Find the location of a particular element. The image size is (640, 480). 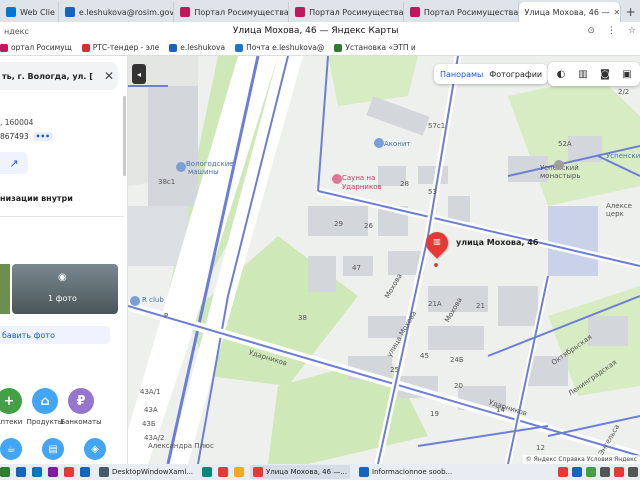

map-label: Аконит is located at coordinates (397, 144).